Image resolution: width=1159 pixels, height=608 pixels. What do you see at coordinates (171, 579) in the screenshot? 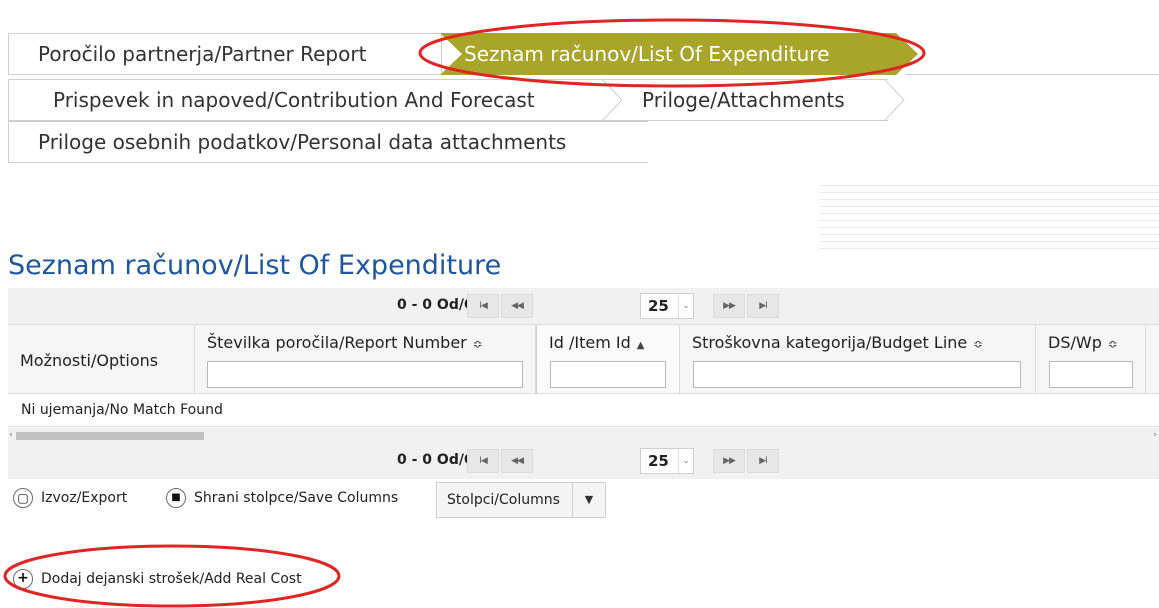
I see `add-real-cost-label: Dodaj dejanski strošek/Add Real Cost` at bounding box center [171, 579].